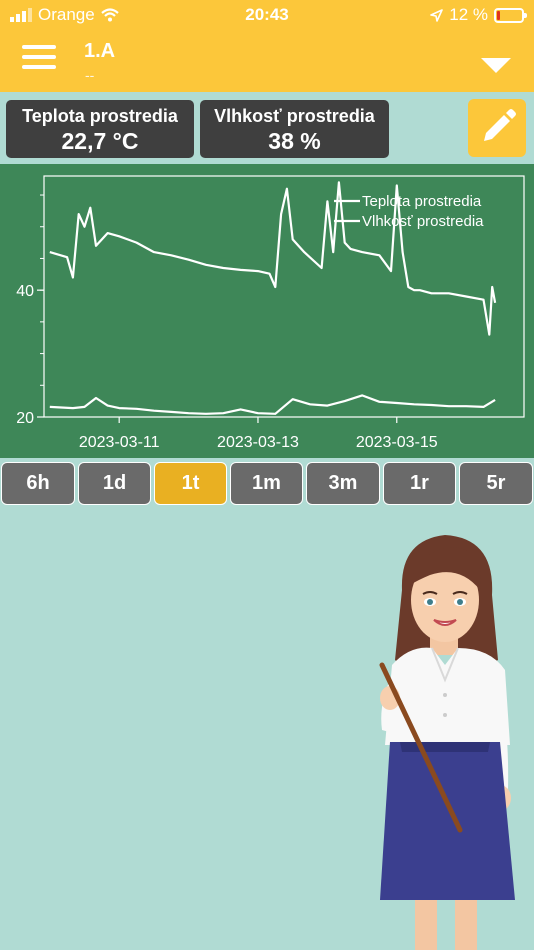 The width and height of the screenshot is (534, 950). I want to click on location-icon, so click(437, 15).